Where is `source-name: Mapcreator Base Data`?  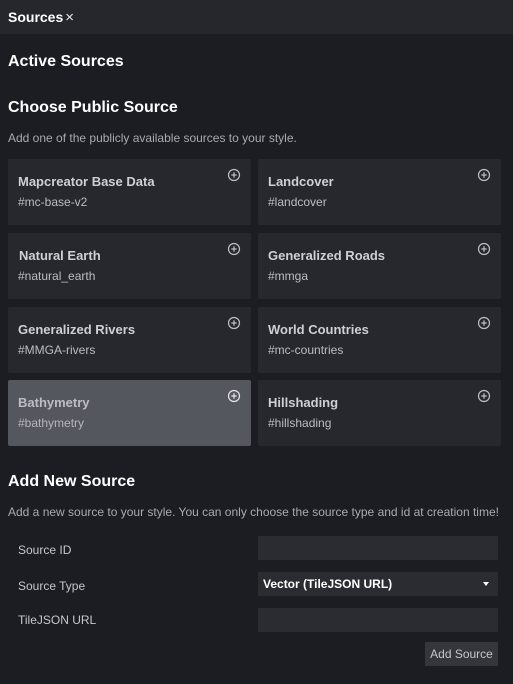 source-name: Mapcreator Base Data is located at coordinates (86, 181).